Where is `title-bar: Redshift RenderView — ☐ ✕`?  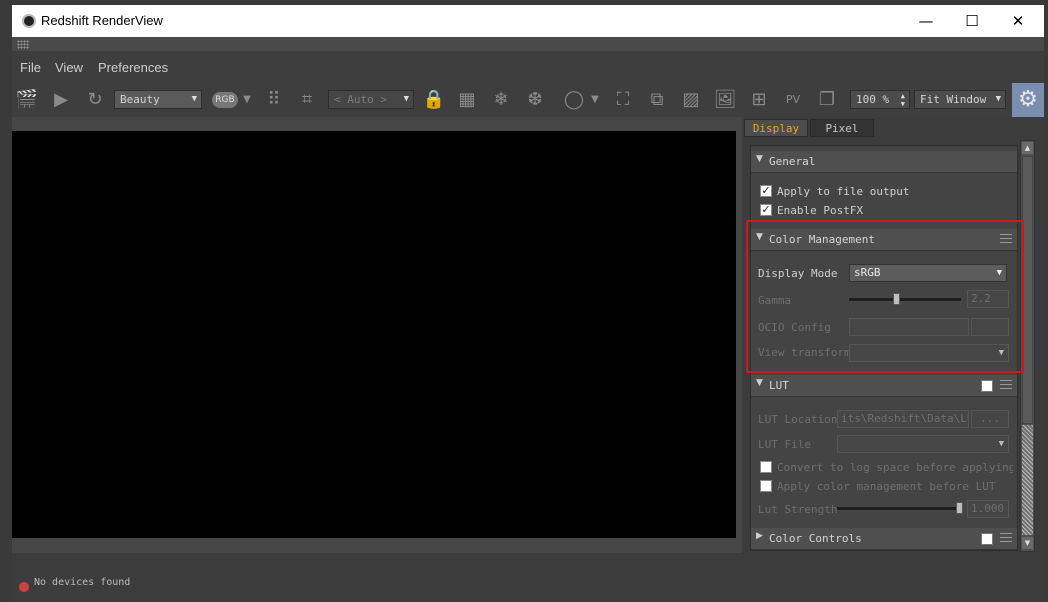 title-bar: Redshift RenderView — ☐ ✕ is located at coordinates (528, 21).